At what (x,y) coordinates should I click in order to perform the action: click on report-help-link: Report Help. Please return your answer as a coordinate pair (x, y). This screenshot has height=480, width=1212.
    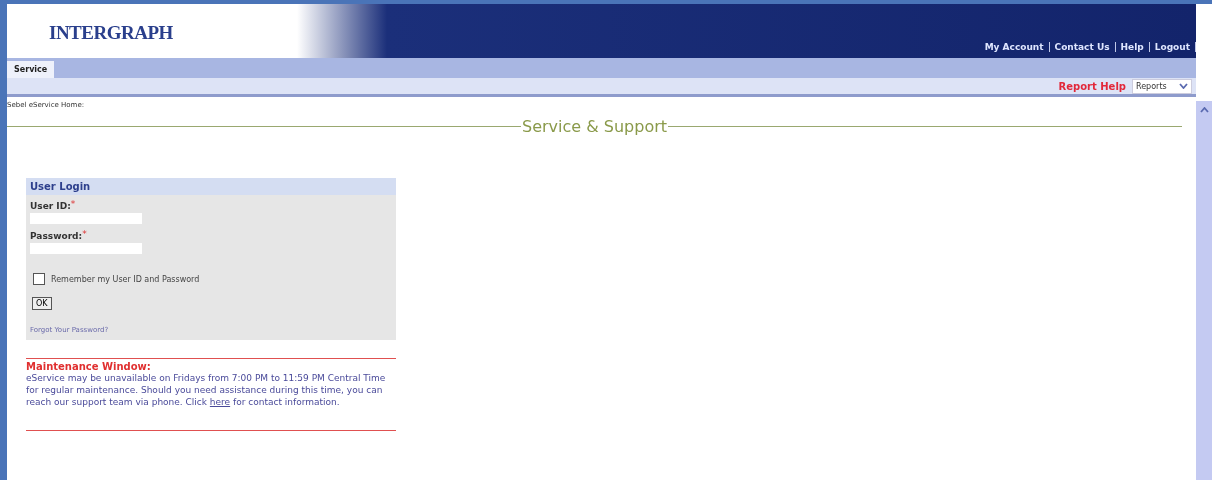
    Looking at the image, I should click on (1092, 86).